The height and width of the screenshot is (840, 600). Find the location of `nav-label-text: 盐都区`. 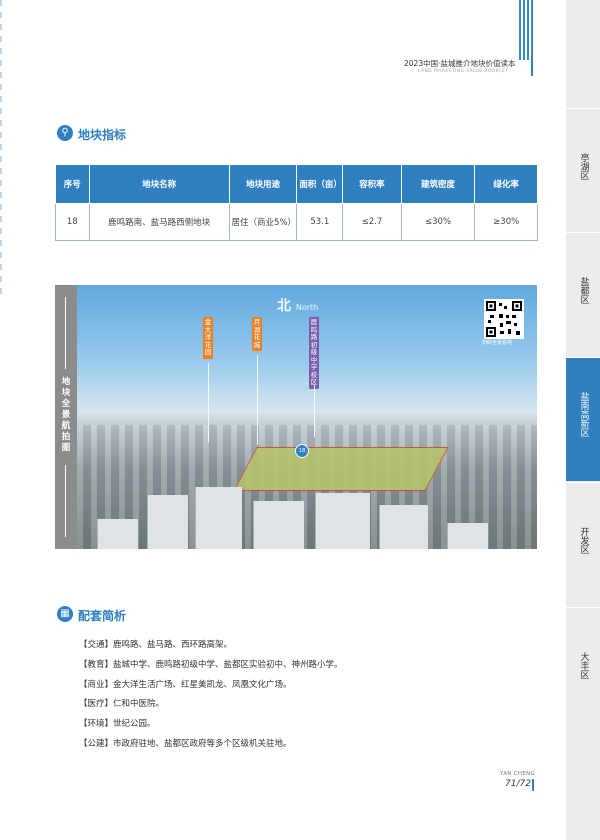

nav-label-text: 盐都区 is located at coordinates (583, 290).